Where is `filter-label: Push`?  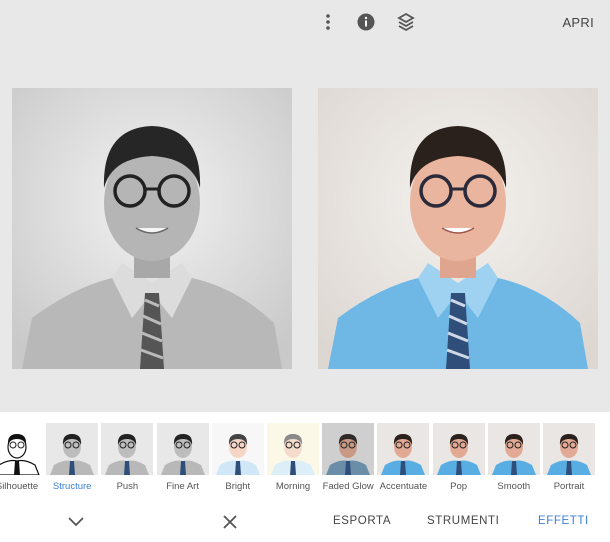 filter-label: Push is located at coordinates (127, 486).